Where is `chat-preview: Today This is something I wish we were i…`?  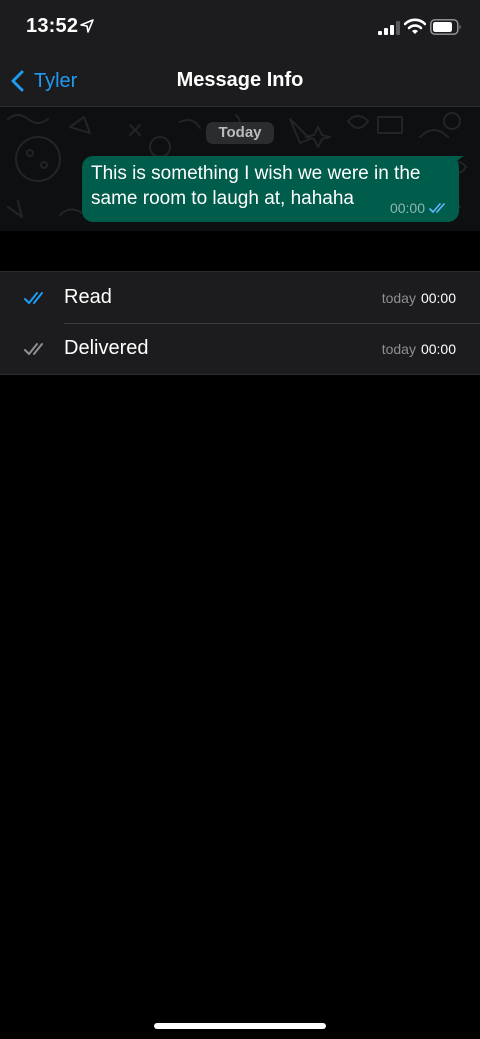 chat-preview: Today This is something I wish we were i… is located at coordinates (240, 169).